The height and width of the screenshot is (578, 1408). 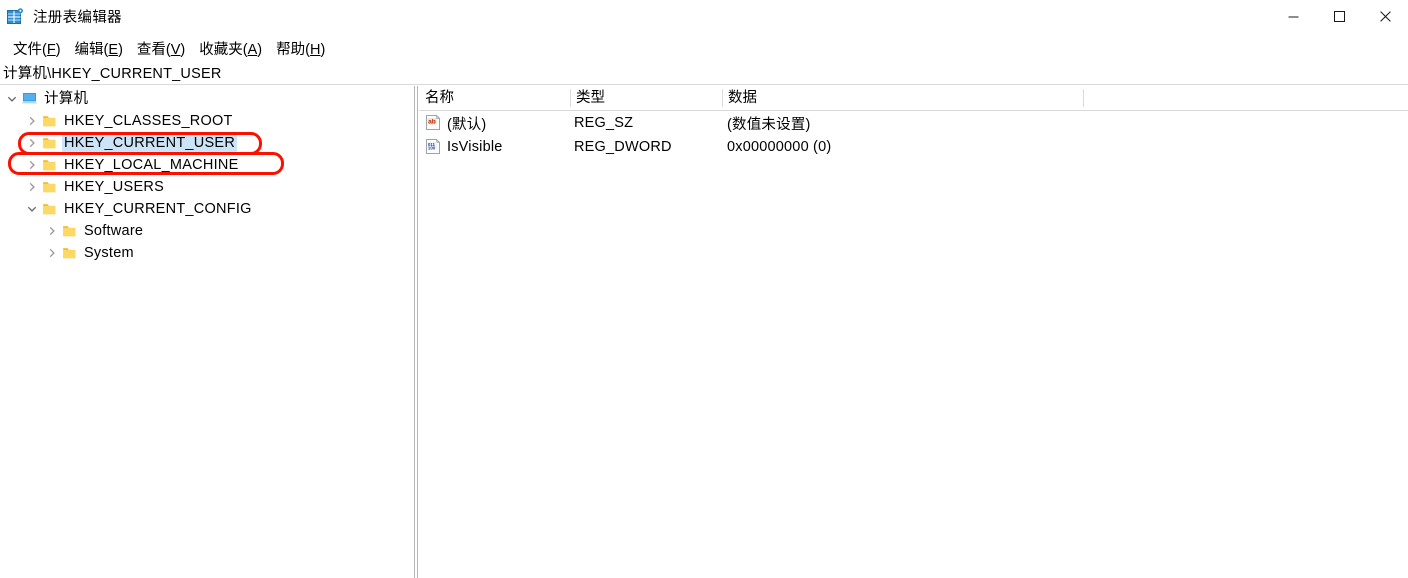 What do you see at coordinates (623, 147) in the screenshot?
I see `value-type: REG_DWORD` at bounding box center [623, 147].